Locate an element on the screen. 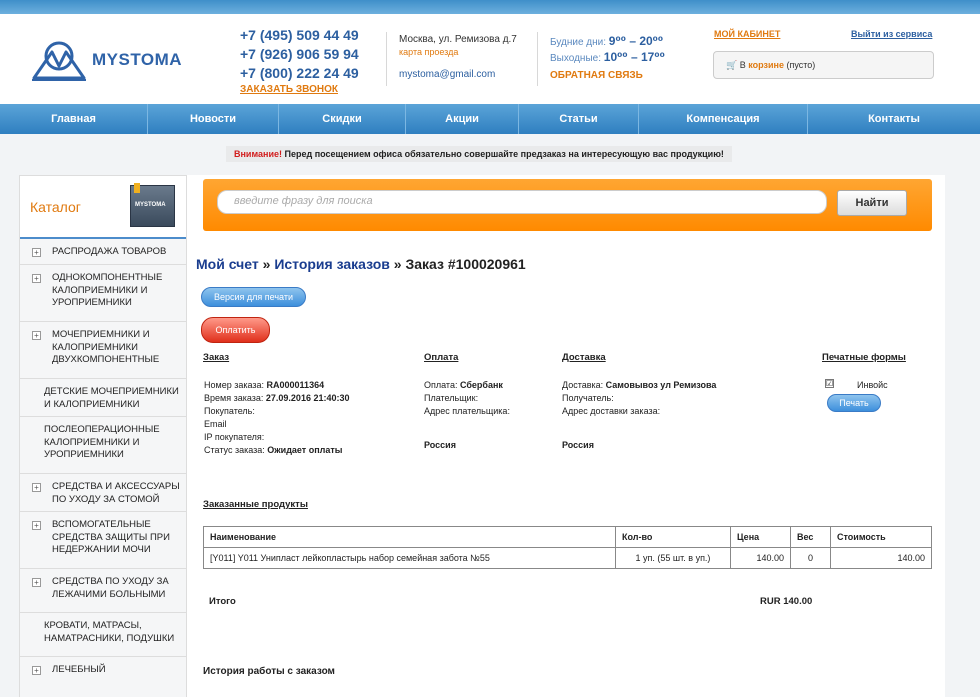  catalog-image-text: MYSTOMA is located at coordinates (150, 205).